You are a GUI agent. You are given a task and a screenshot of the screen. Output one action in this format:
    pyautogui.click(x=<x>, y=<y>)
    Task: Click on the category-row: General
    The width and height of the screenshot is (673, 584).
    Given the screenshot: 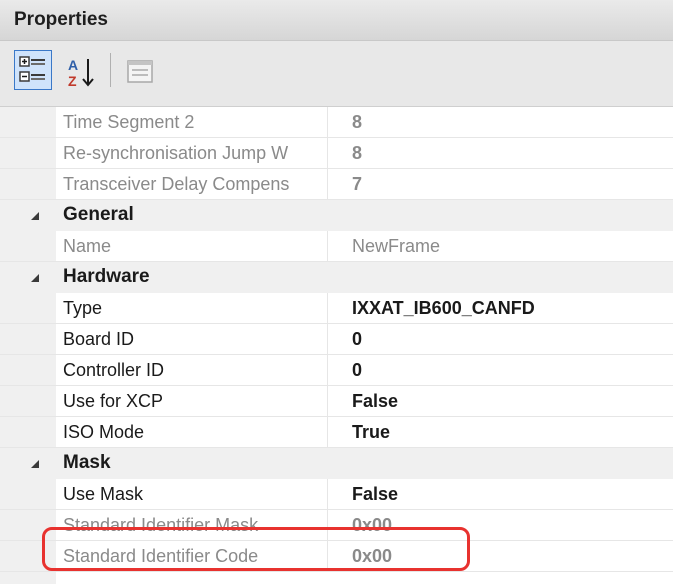 What is the action you would take?
    pyautogui.click(x=336, y=215)
    